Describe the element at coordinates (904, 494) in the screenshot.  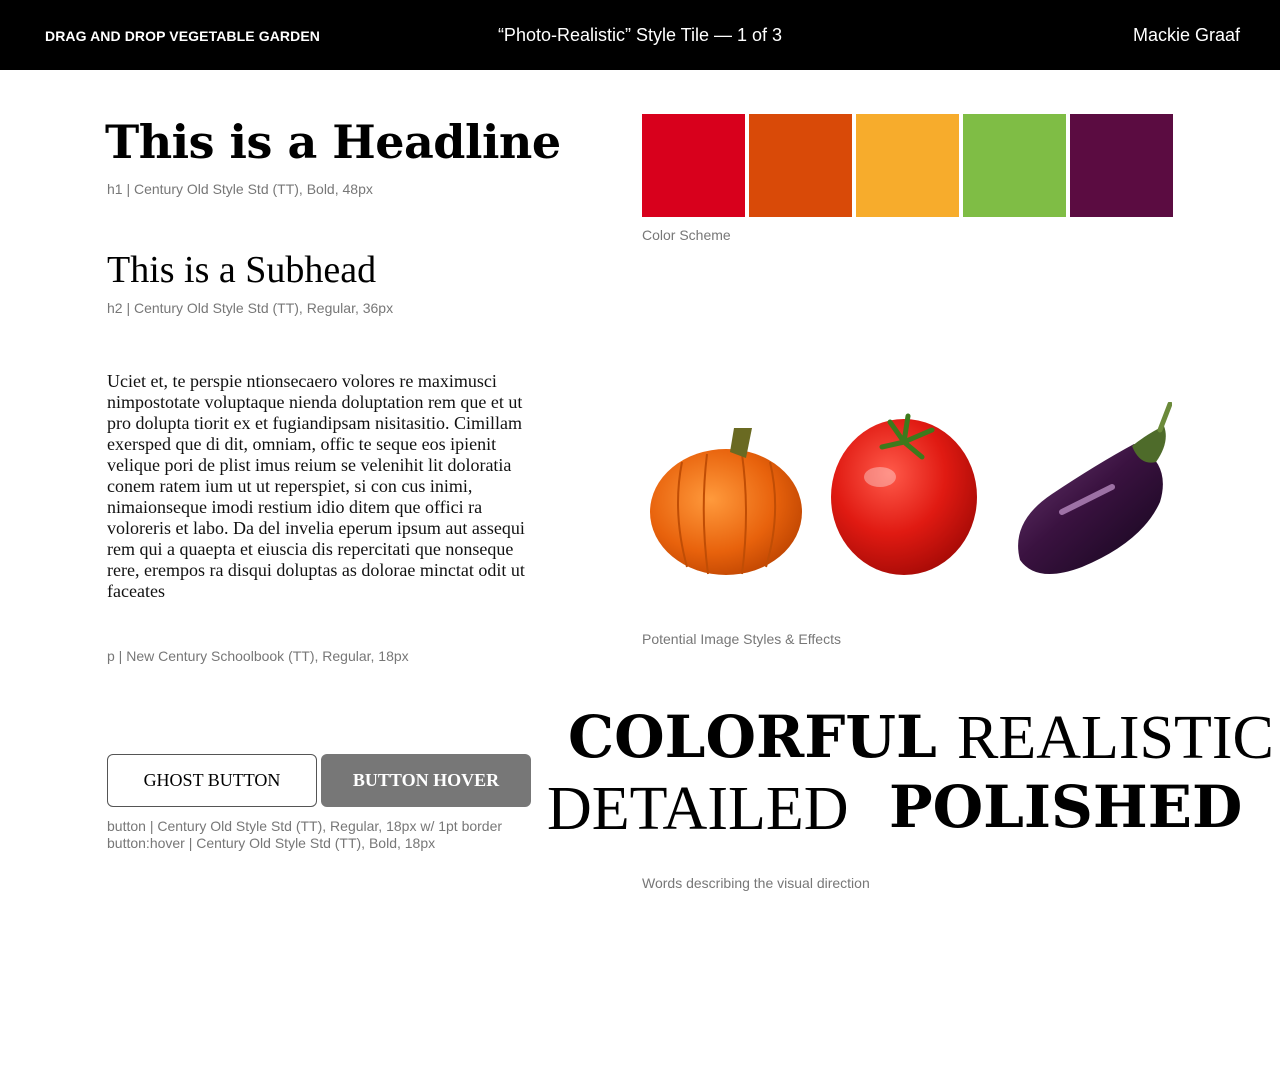
I see `tomato-image` at that location.